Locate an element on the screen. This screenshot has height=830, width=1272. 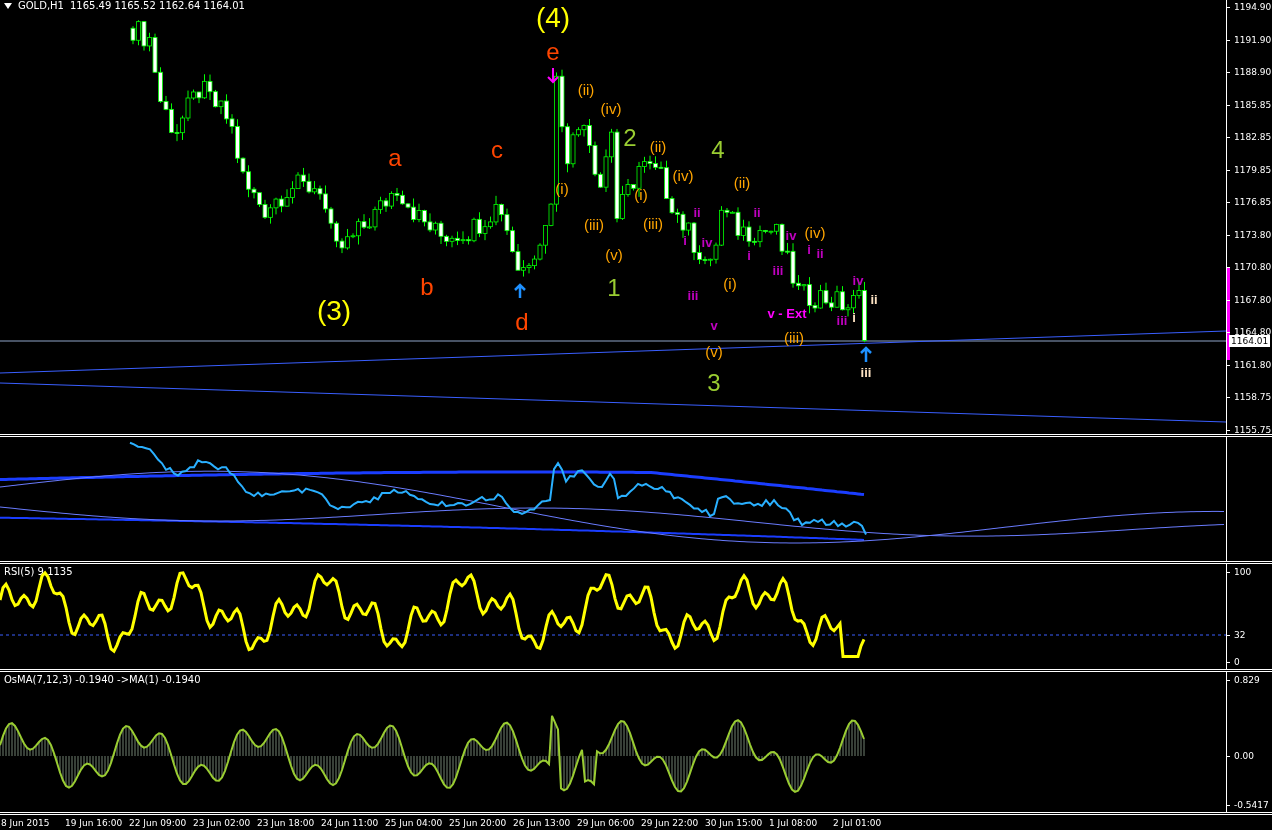
time-tick-label: 24 Jun 11:00 is located at coordinates (350, 822).